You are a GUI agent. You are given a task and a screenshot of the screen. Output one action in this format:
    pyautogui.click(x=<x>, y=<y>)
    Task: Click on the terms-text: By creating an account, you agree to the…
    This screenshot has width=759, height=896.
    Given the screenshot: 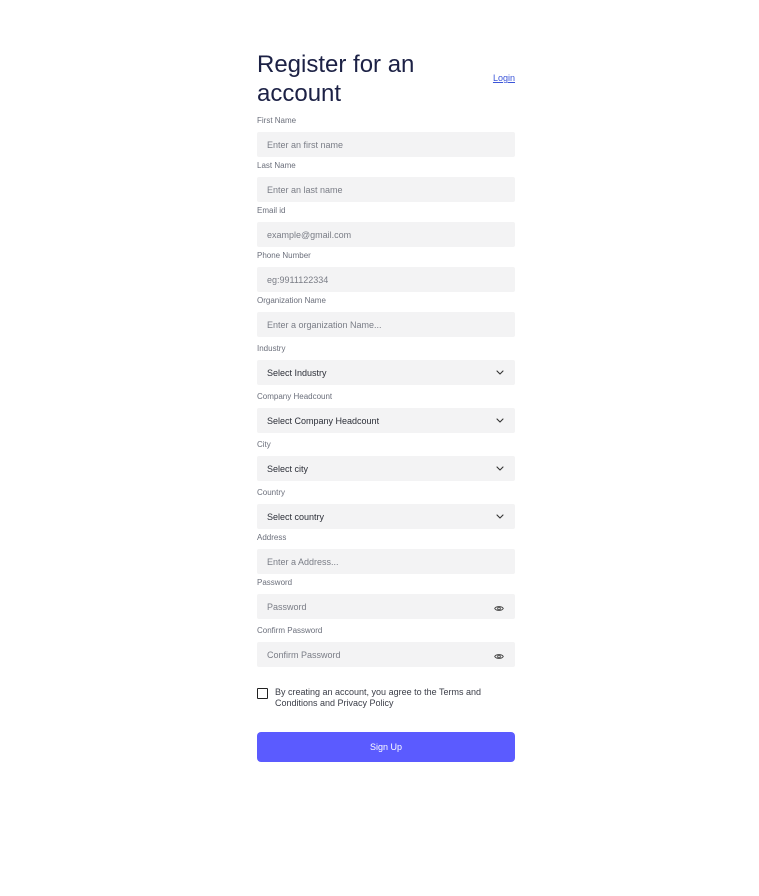 What is the action you would take?
    pyautogui.click(x=378, y=697)
    